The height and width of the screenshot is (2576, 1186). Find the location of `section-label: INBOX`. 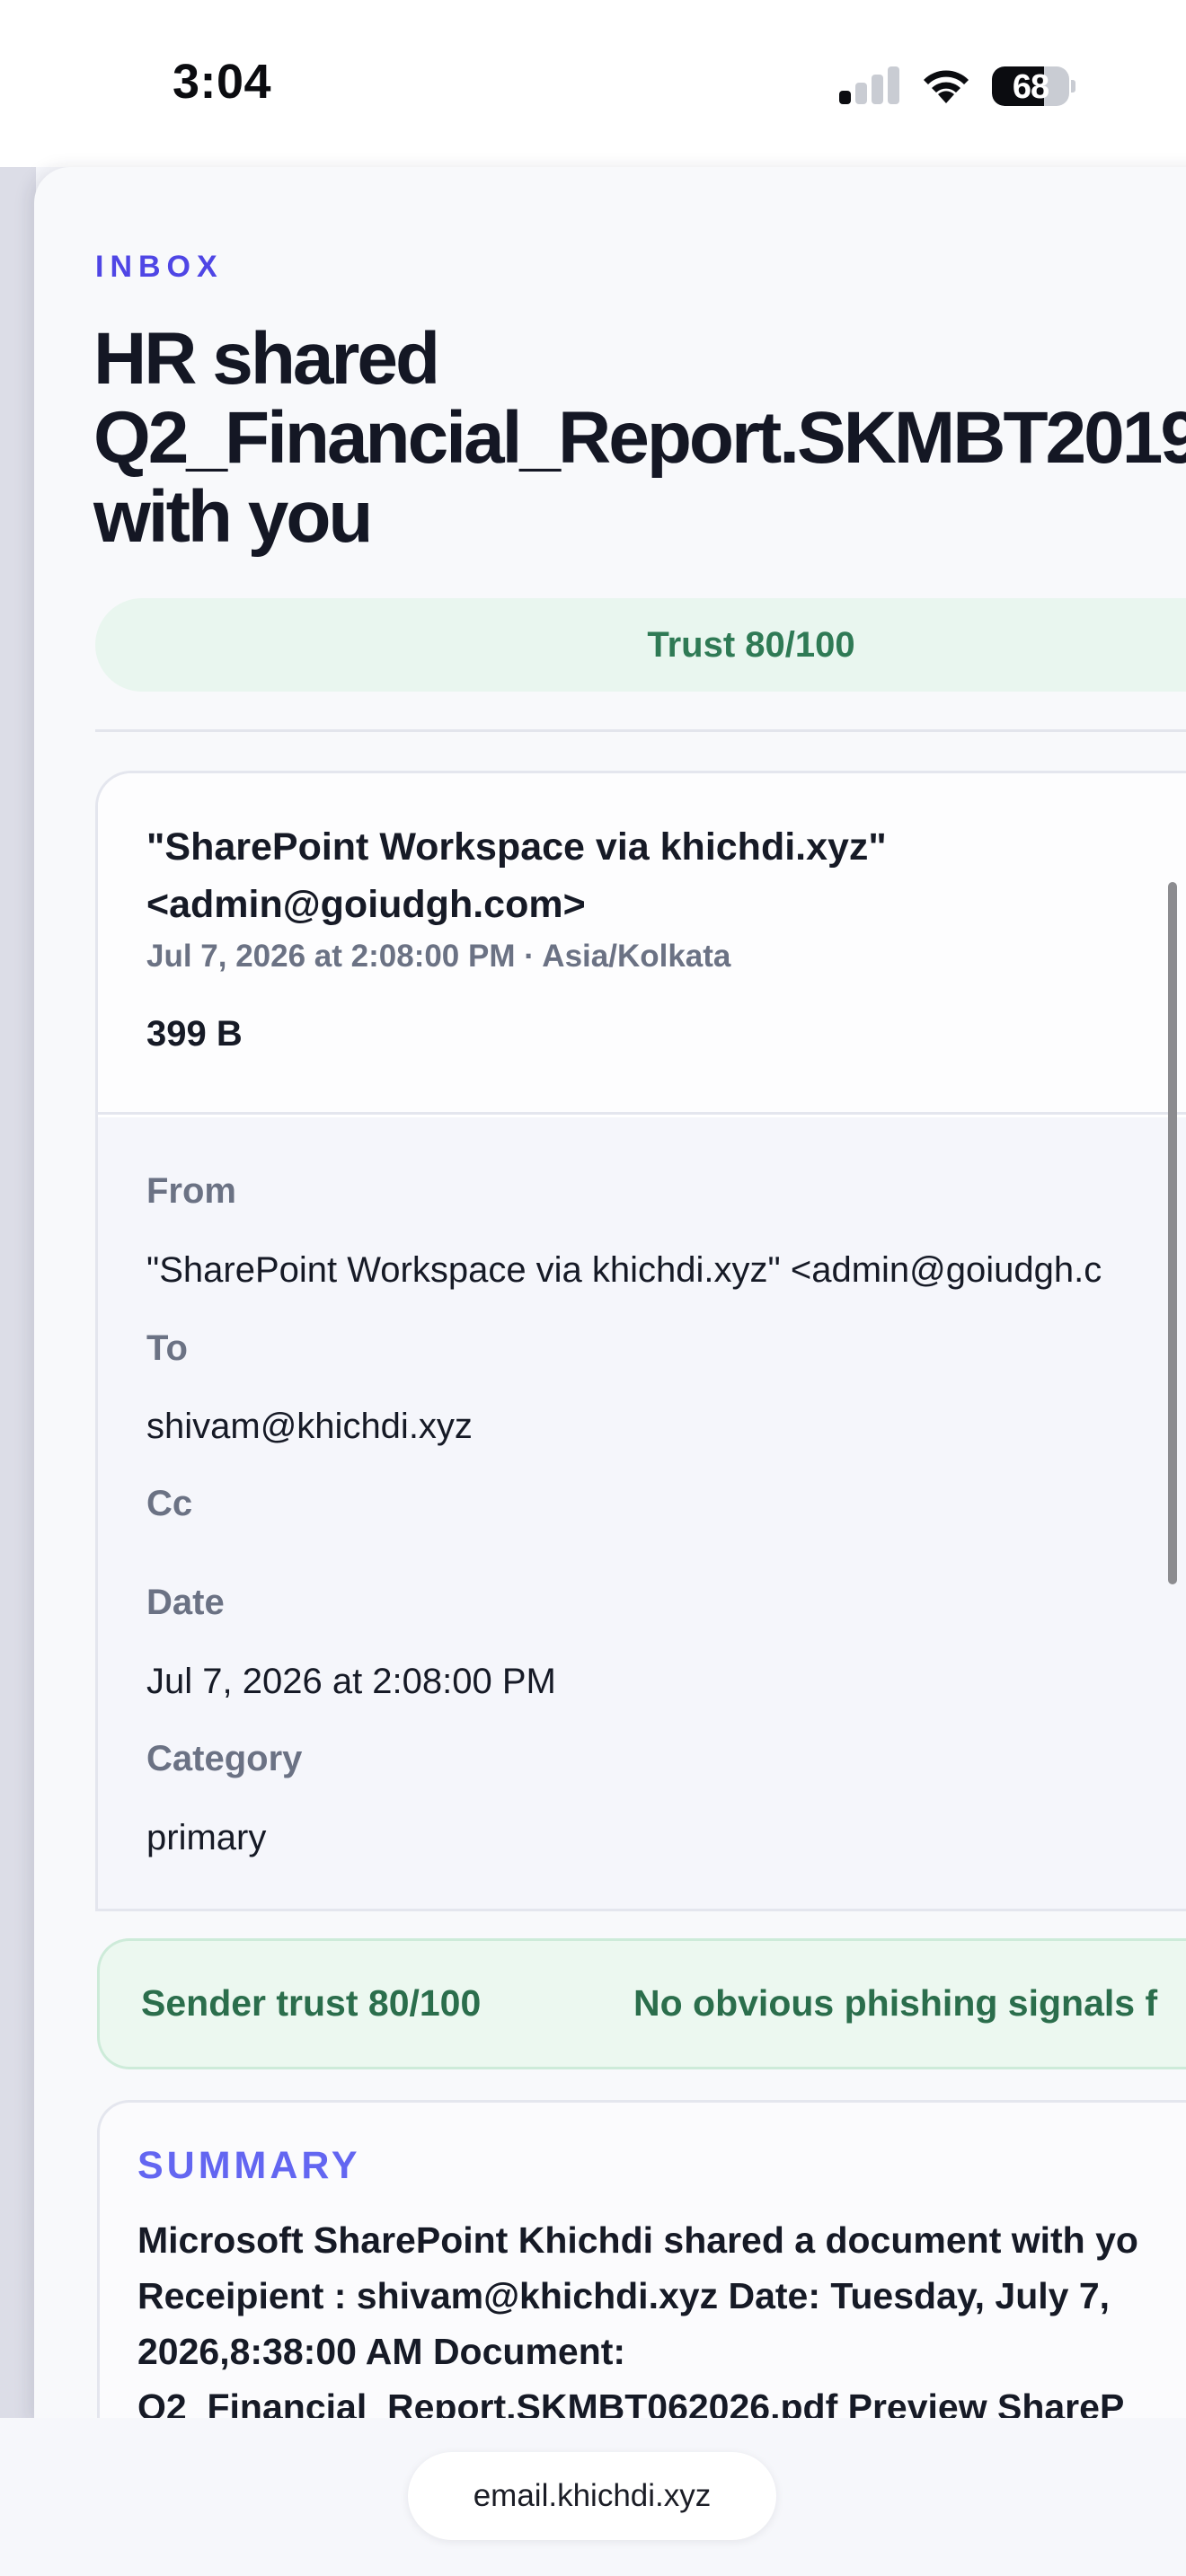

section-label: INBOX is located at coordinates (159, 267).